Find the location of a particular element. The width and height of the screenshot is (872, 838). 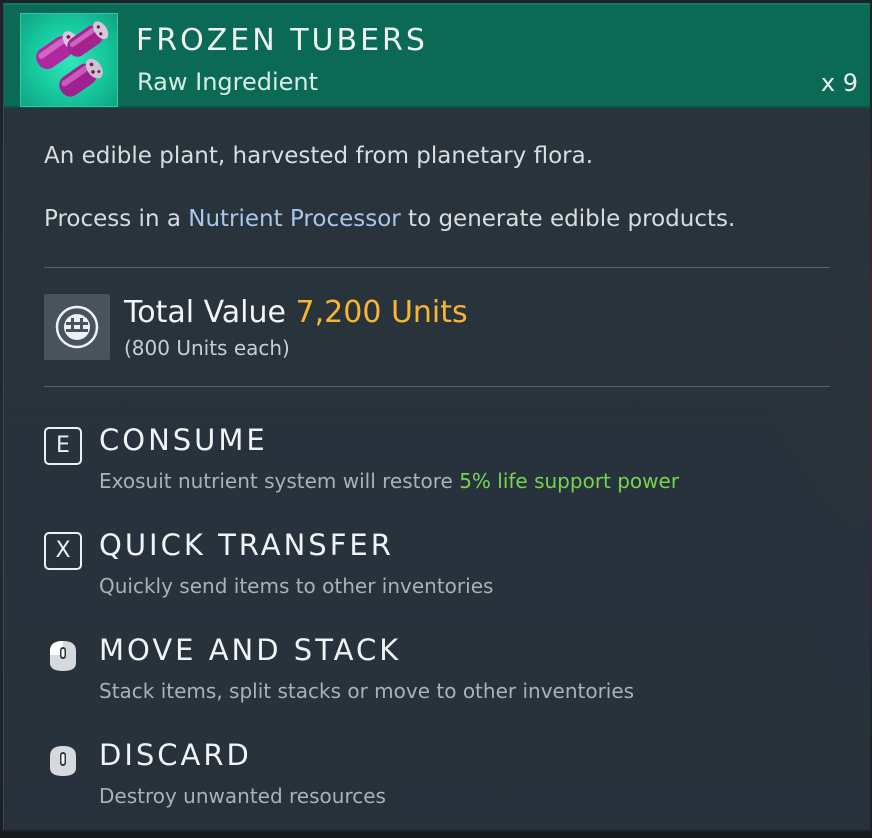

item-header: FROZEN TUBERS Raw Ingredient x 9 is located at coordinates (437, 55).